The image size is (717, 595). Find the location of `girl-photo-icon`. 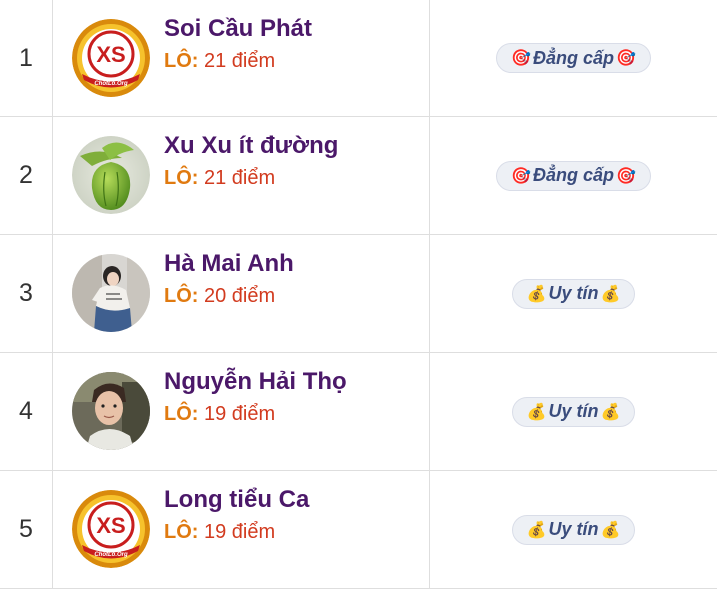

girl-photo-icon is located at coordinates (111, 293).